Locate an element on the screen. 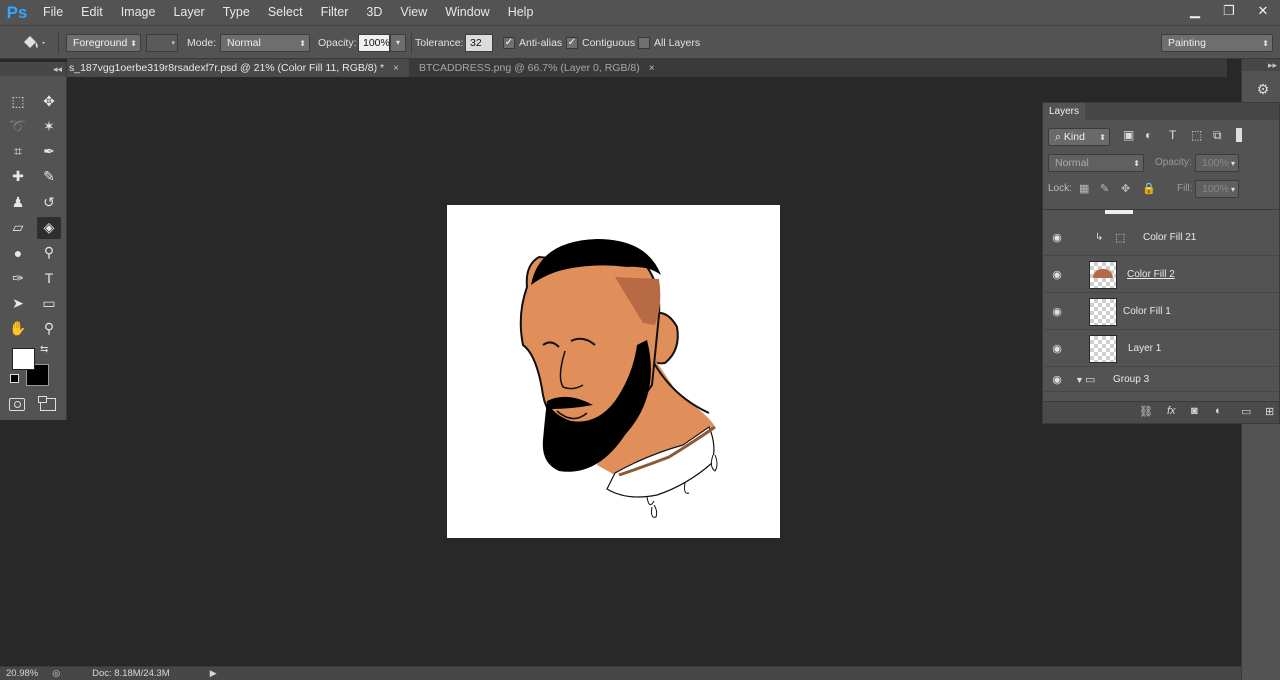 The height and width of the screenshot is (680, 1280). filter-shape-icon: ⬚ is located at coordinates (1196, 135).